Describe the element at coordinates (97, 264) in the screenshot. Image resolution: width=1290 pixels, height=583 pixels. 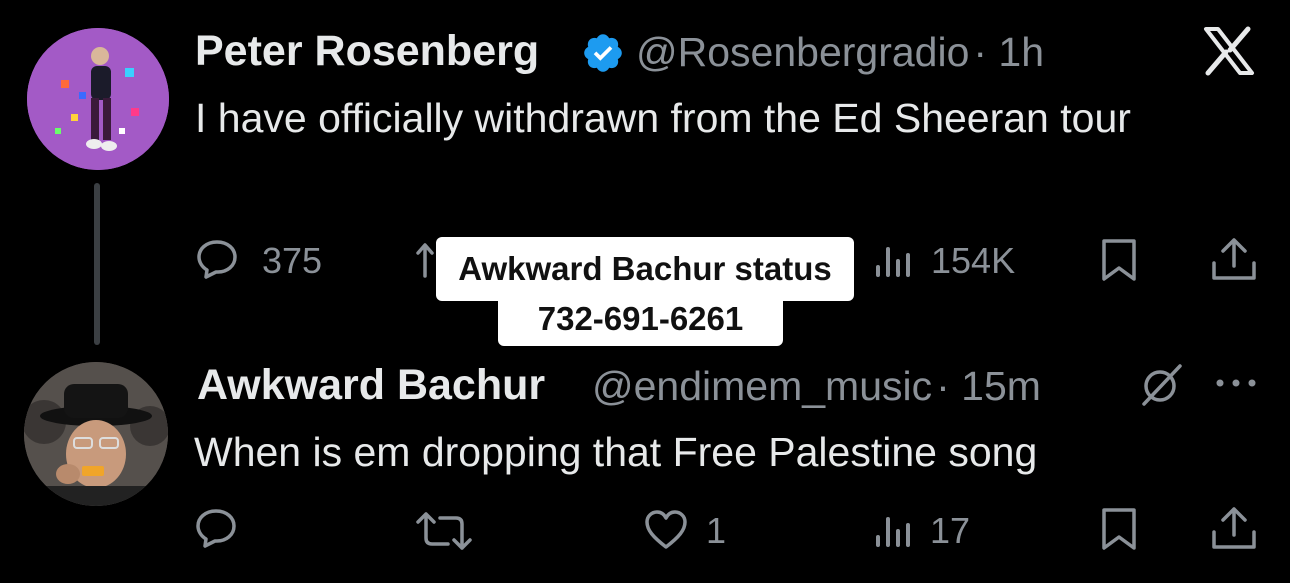
I see `thread-connector-line` at that location.